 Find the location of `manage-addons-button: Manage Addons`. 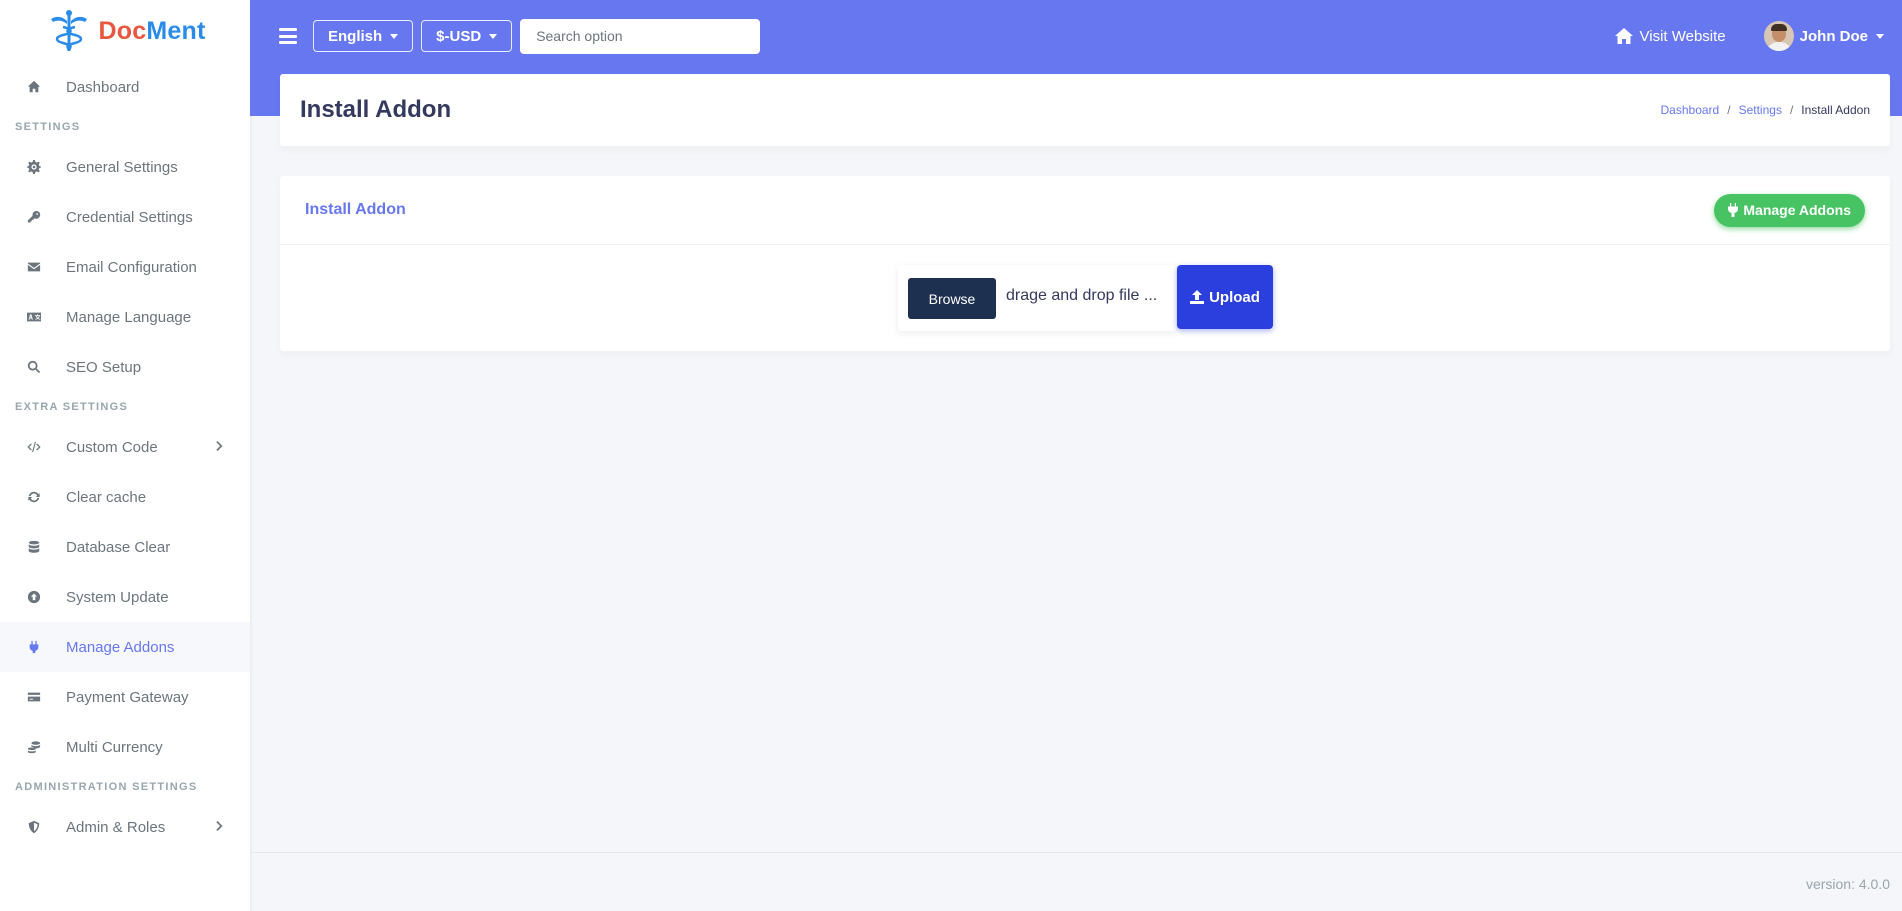

manage-addons-button: Manage Addons is located at coordinates (1789, 210).